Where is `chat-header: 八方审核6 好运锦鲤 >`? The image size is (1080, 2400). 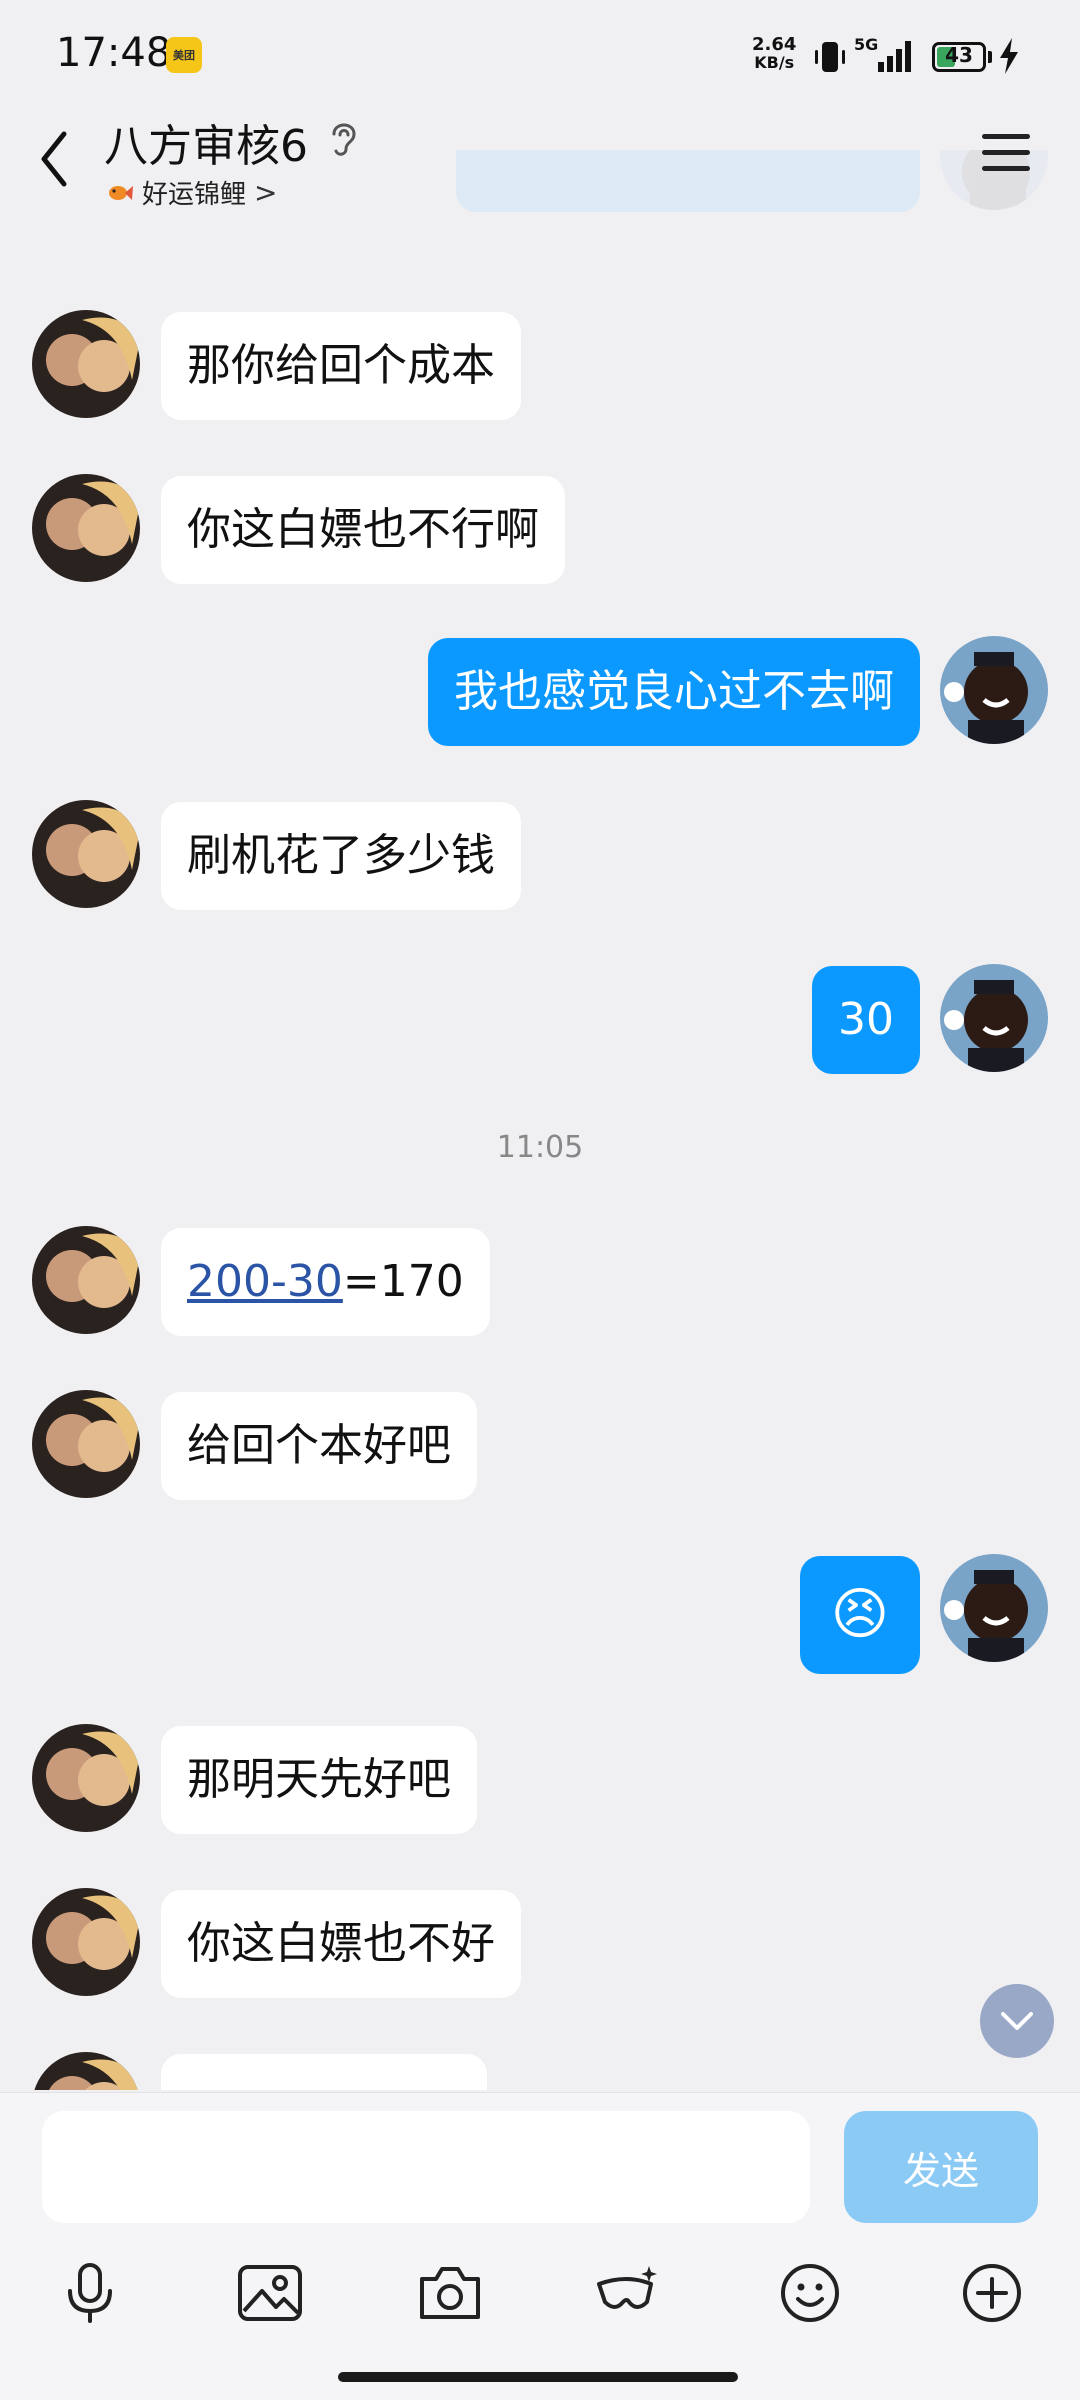
chat-header: 八方审核6 好运锦鲤 > is located at coordinates (540, 166).